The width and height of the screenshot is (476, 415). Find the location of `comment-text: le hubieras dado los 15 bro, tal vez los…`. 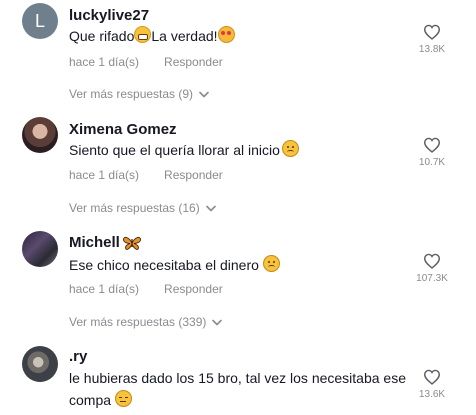

comment-text: le hubieras dado los 15 bro, tal vez los… is located at coordinates (239, 389).